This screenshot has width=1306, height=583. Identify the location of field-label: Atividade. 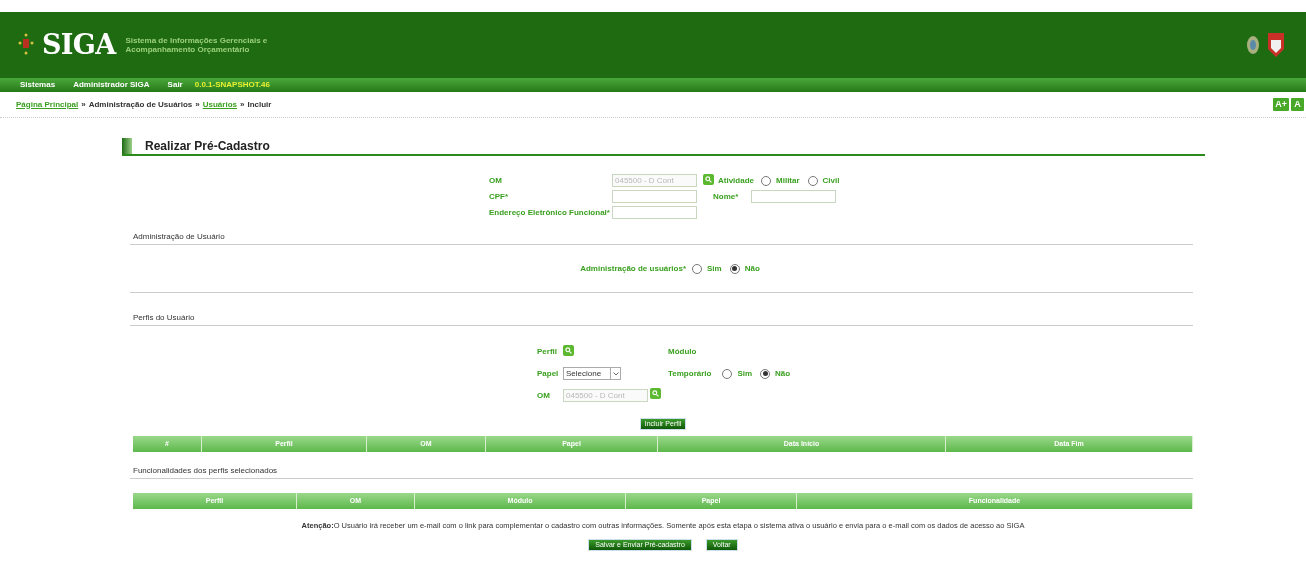
(736, 180).